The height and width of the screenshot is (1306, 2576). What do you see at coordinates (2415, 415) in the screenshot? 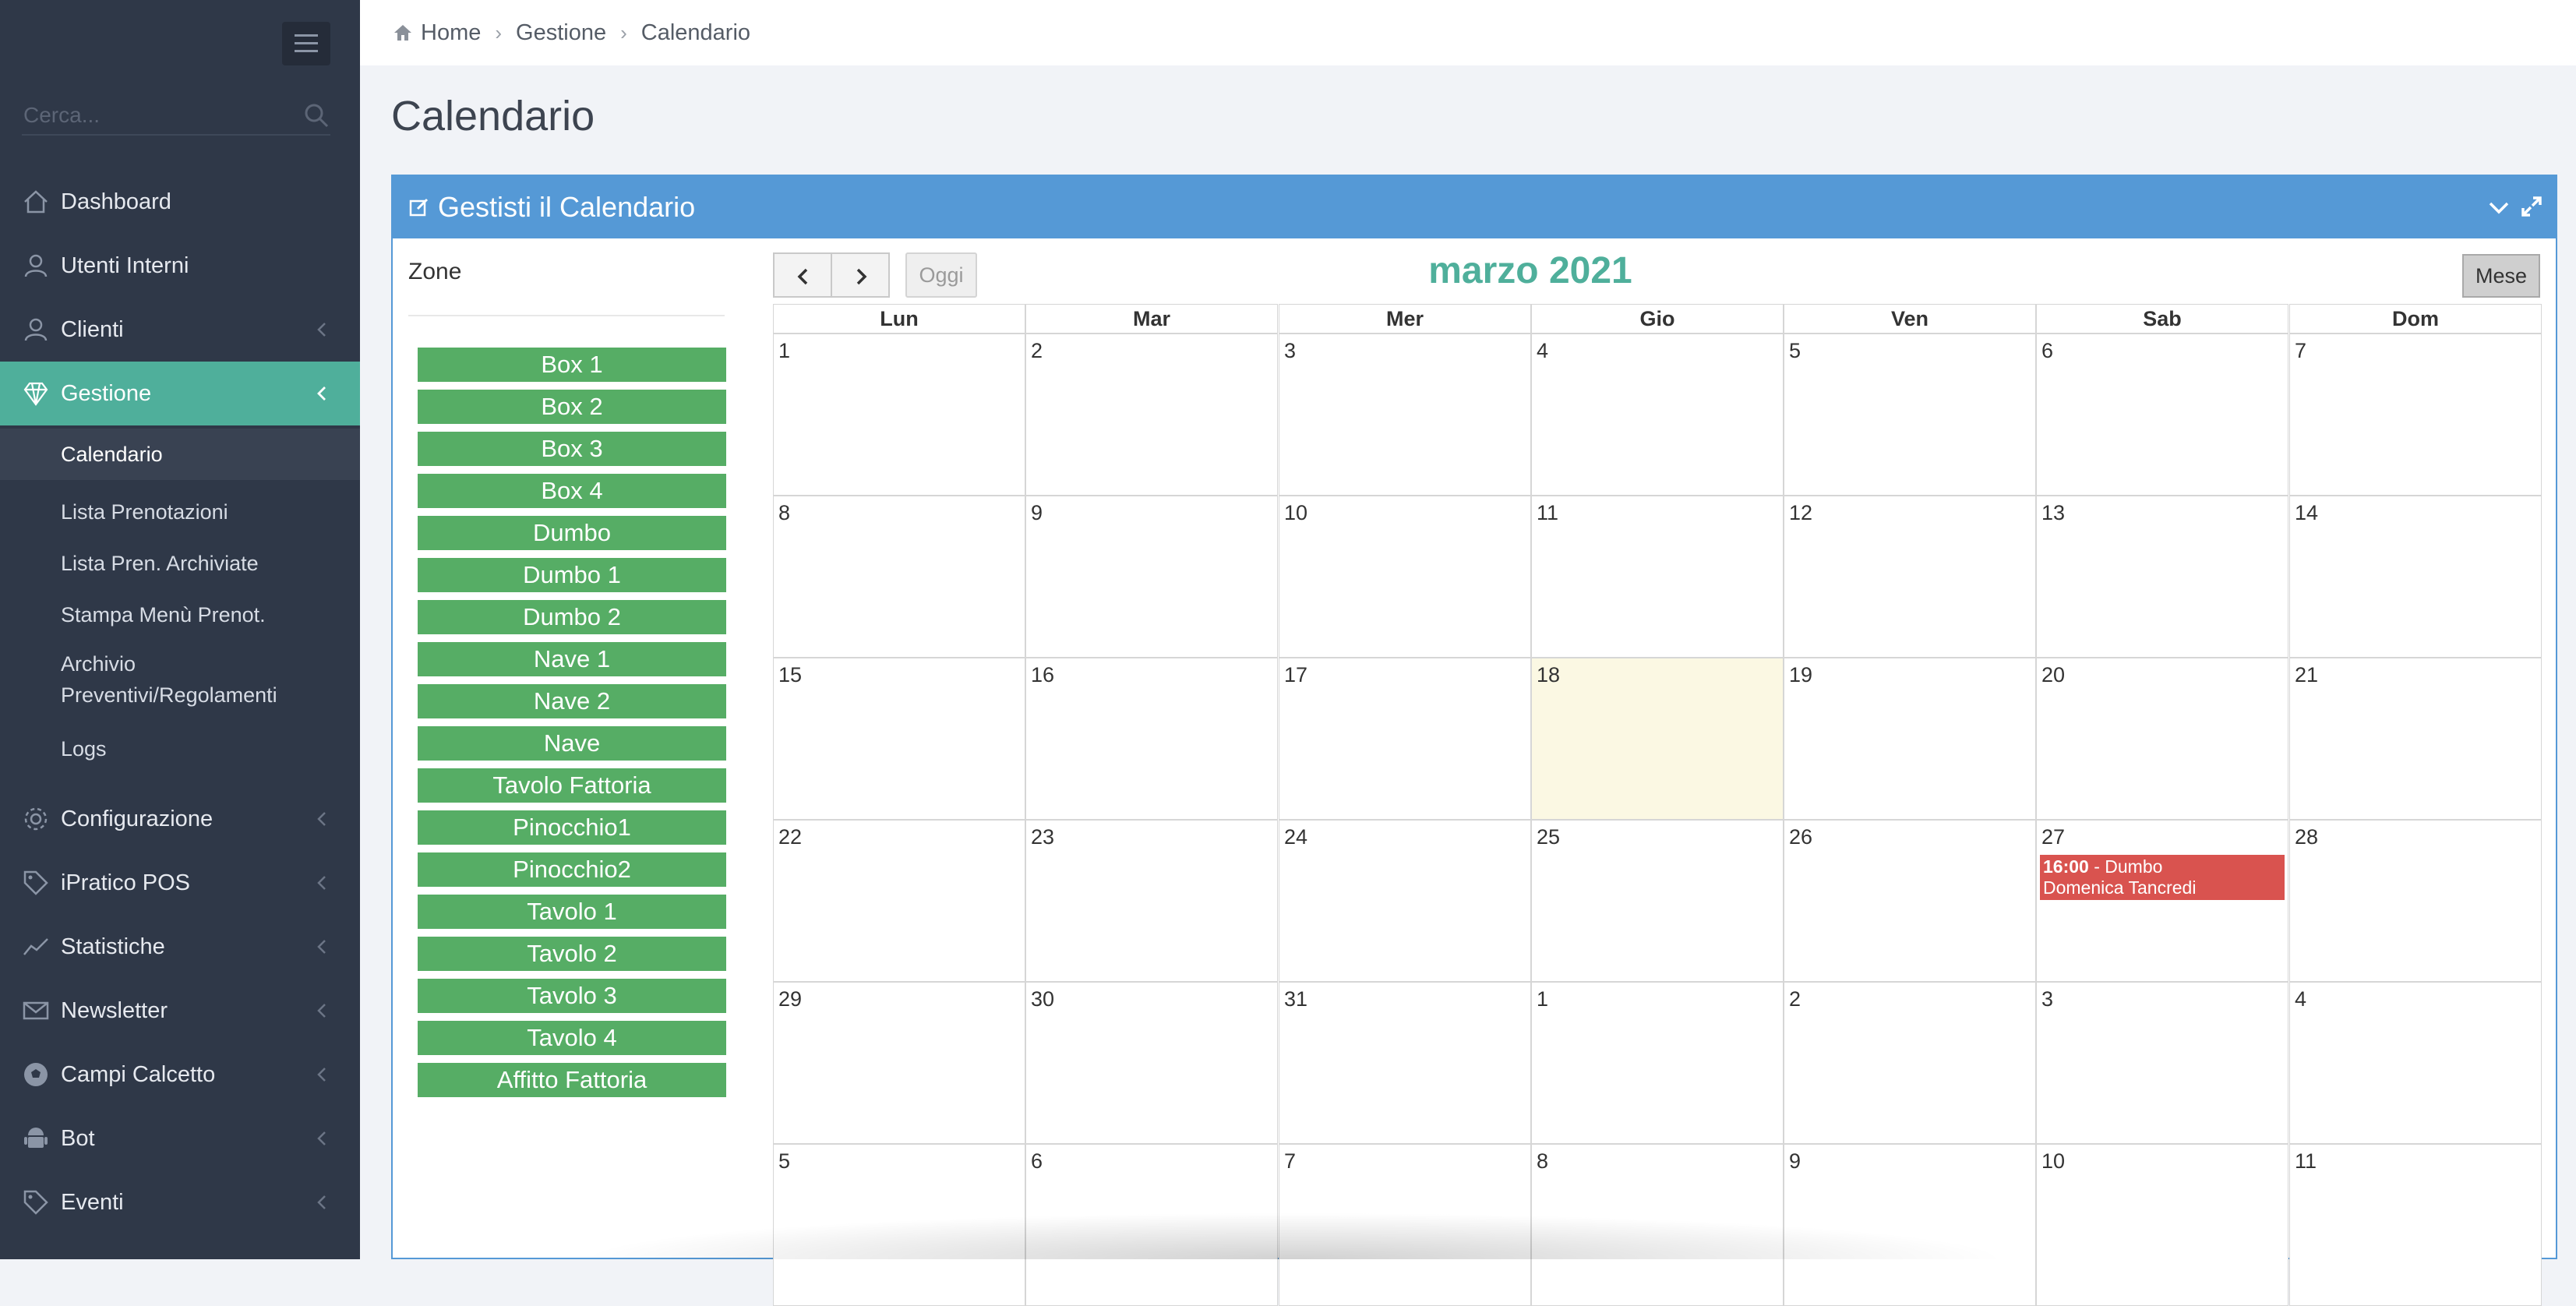
I see `calendar-day-cell: 7` at bounding box center [2415, 415].